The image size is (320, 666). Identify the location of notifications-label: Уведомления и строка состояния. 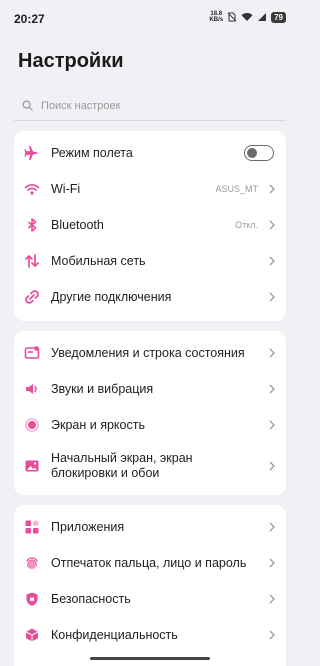
(148, 352).